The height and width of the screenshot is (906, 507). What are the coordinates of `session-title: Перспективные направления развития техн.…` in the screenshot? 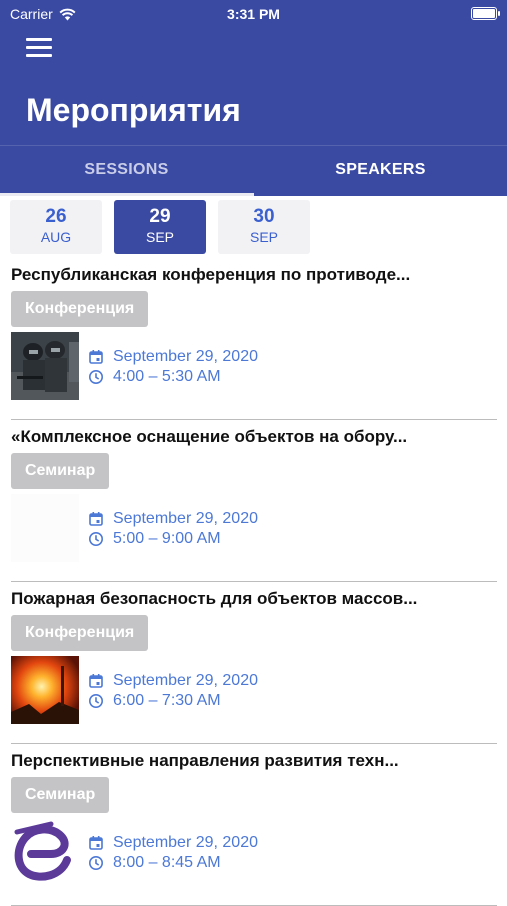 It's located at (205, 760).